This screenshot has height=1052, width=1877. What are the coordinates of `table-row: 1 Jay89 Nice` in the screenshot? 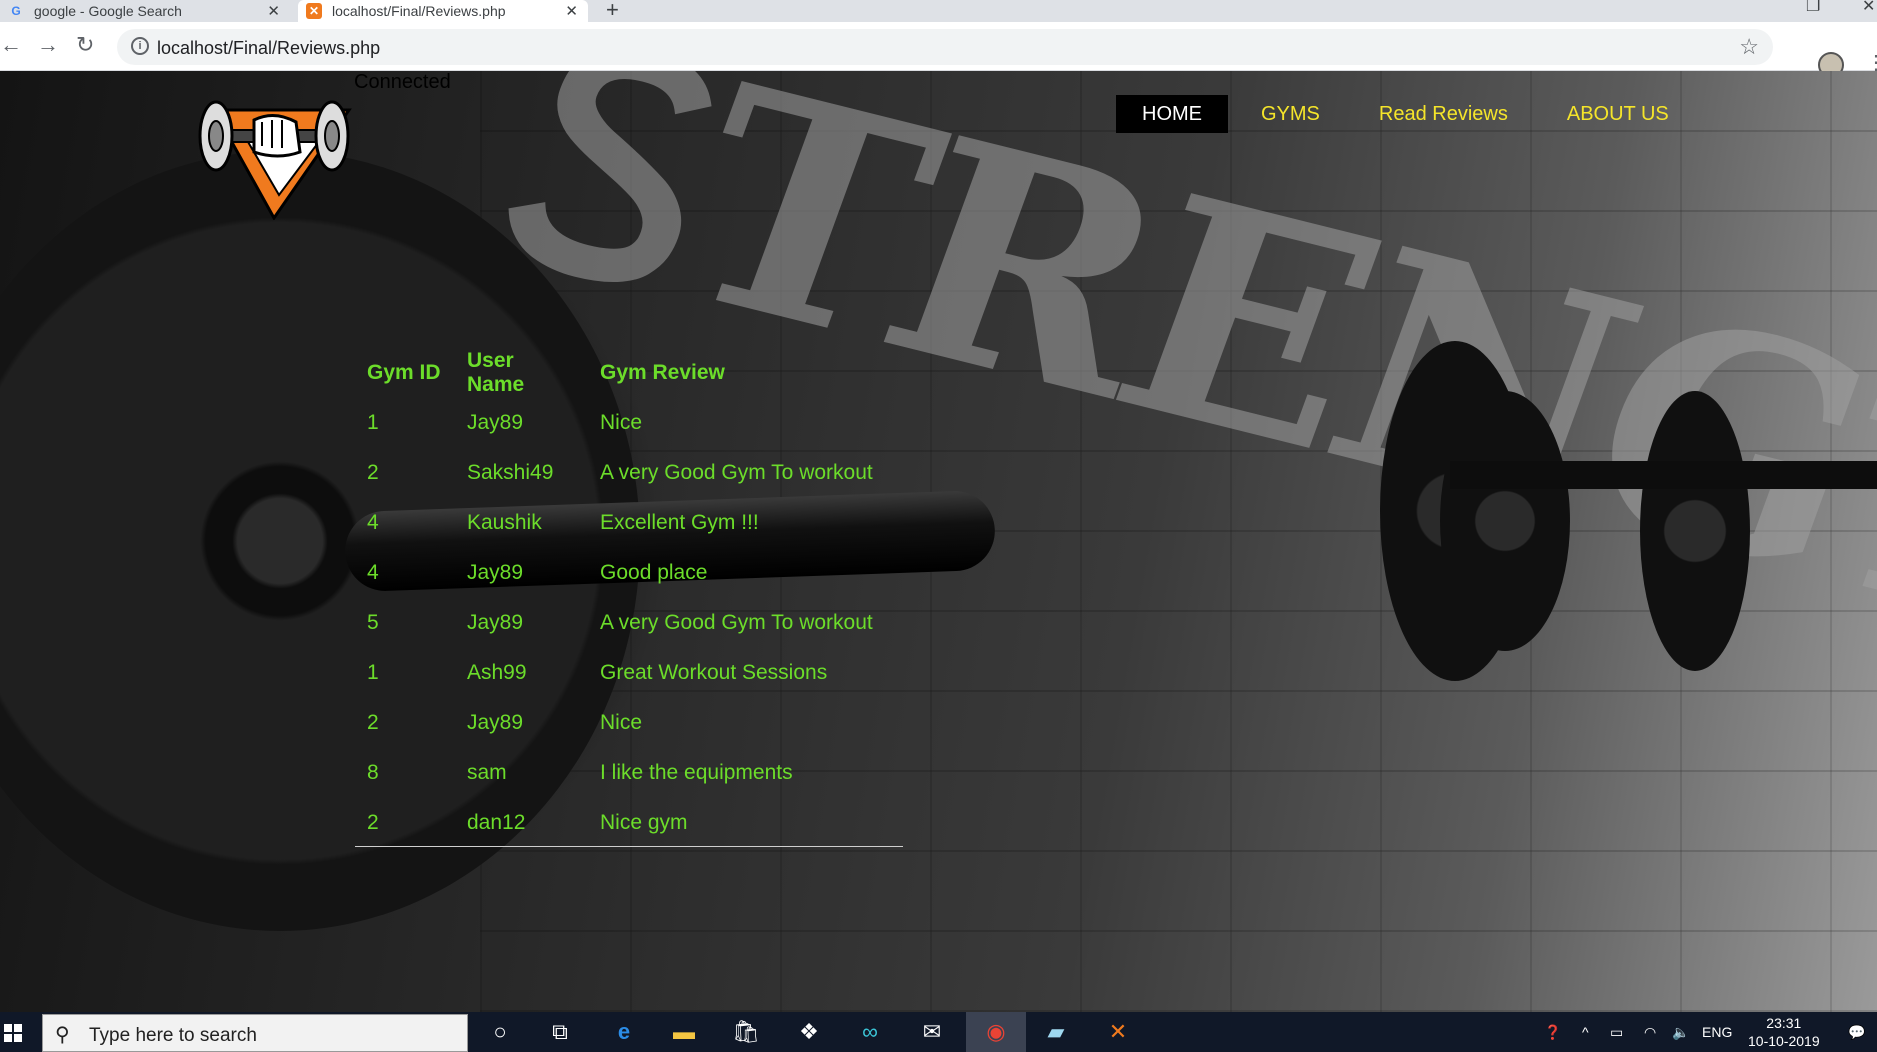 It's located at (629, 423).